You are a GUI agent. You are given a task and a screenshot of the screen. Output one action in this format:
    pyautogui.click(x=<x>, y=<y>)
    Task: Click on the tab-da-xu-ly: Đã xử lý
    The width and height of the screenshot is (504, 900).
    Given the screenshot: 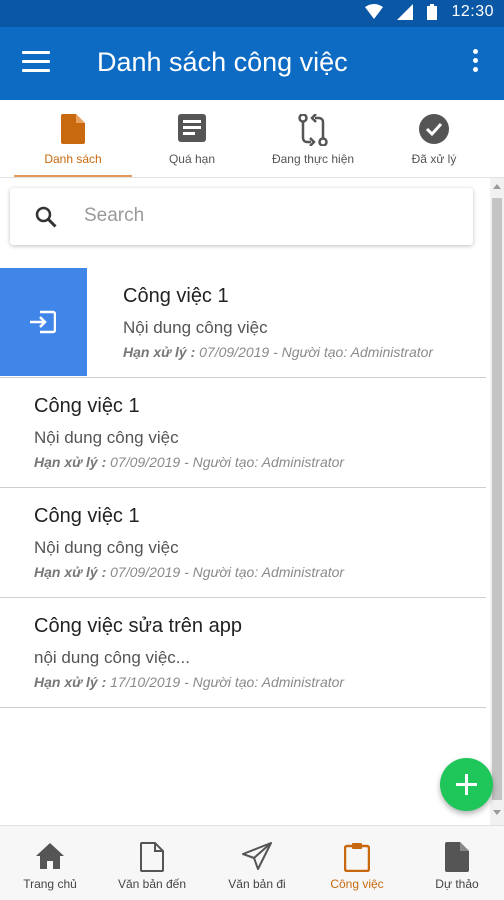 What is the action you would take?
    pyautogui.click(x=434, y=139)
    